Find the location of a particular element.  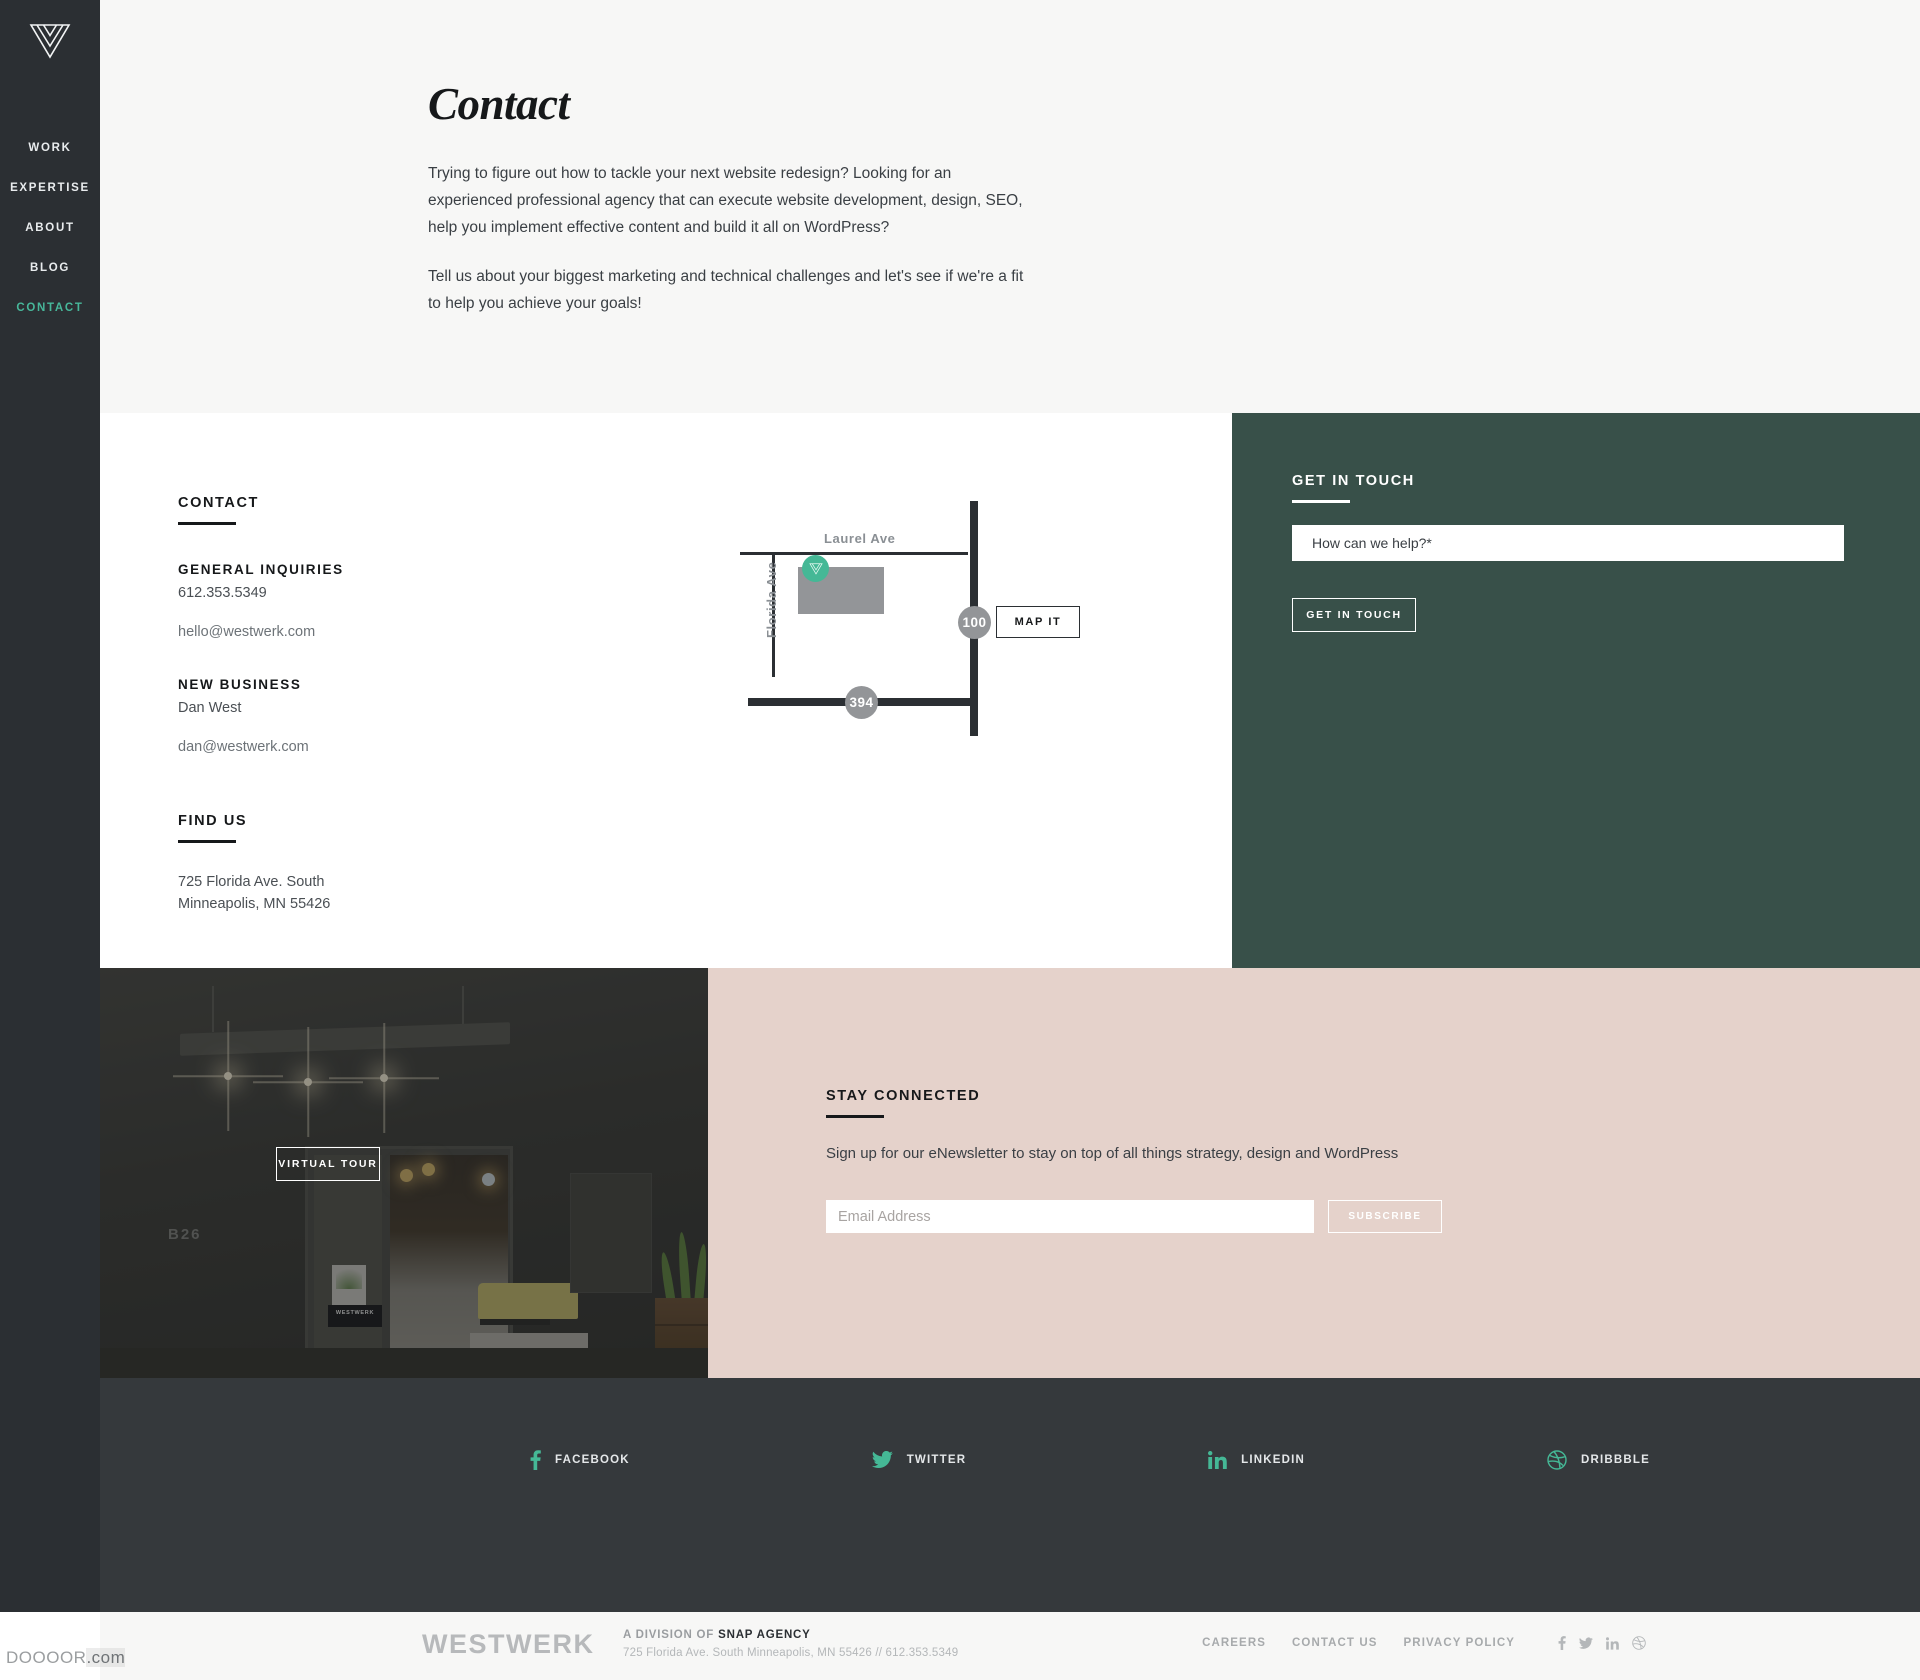

newsletter-heading: STAY CONNECTED is located at coordinates (903, 1096).